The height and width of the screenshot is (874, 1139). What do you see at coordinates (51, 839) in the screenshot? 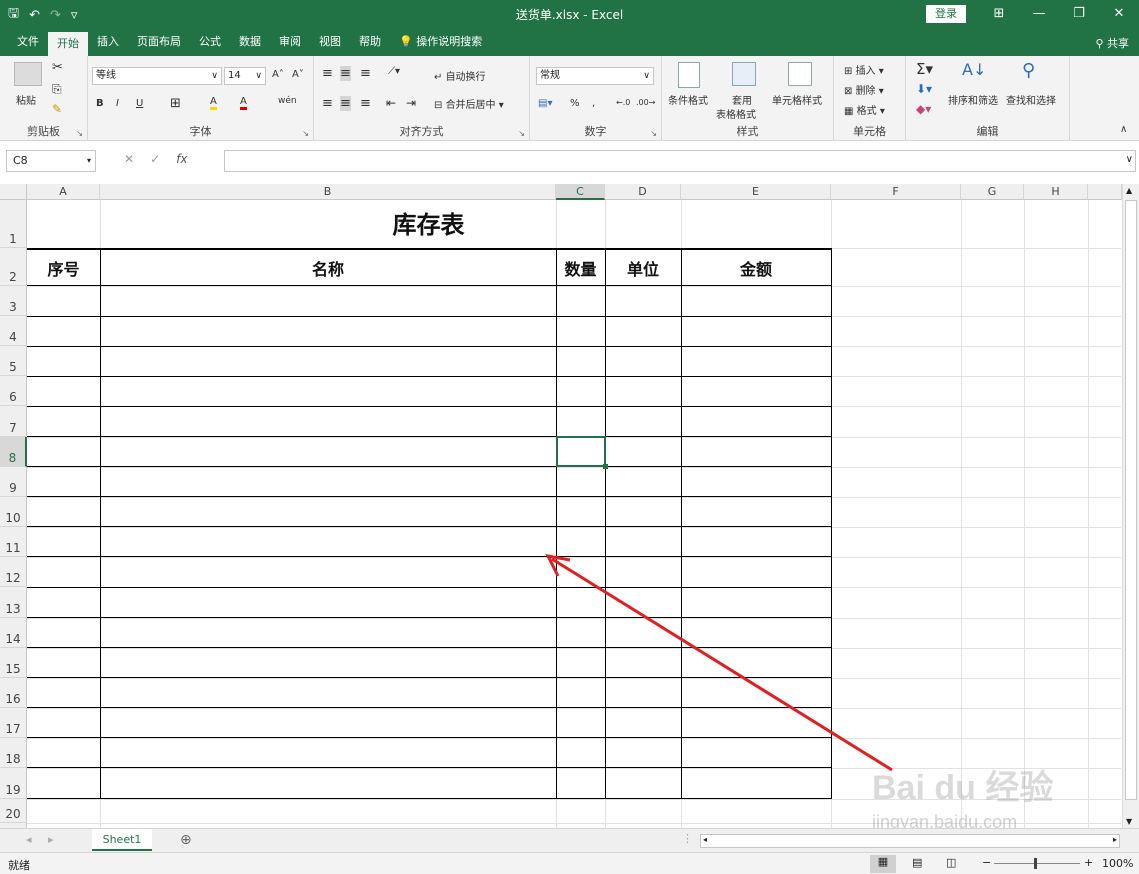
I see `next-sheet-icon: ▸` at bounding box center [51, 839].